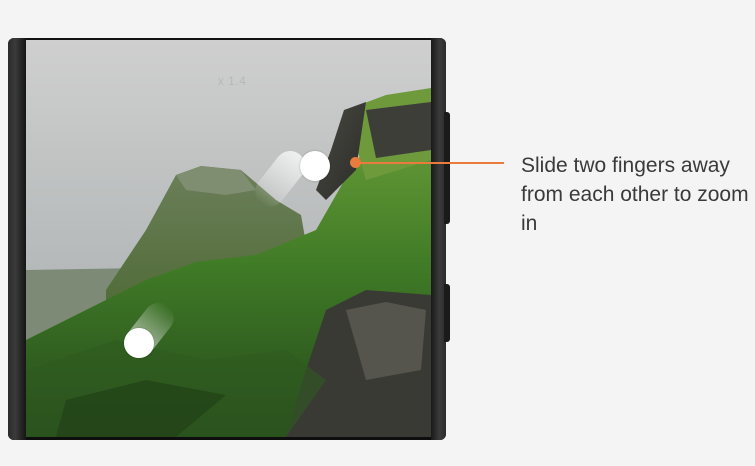  I want to click on zoom-level-indicator: x 1.4, so click(232, 81).